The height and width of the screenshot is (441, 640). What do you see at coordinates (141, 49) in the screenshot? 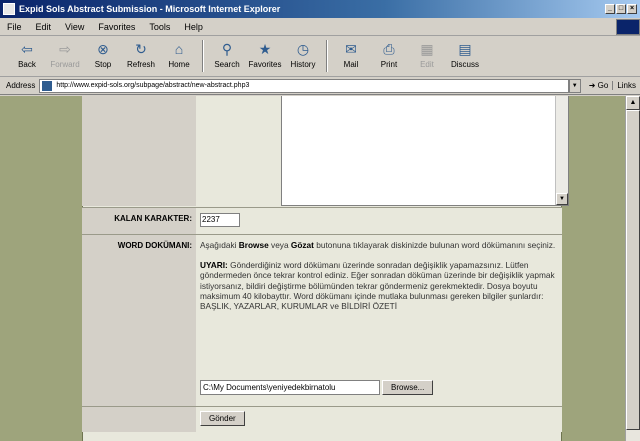
I see `refresh-icon: ↻` at bounding box center [141, 49].